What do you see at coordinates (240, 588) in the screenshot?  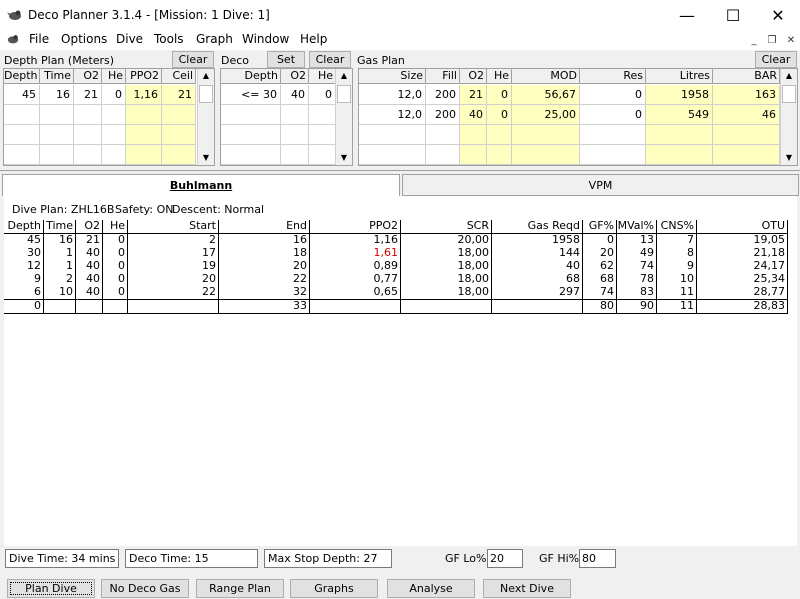 I see `range-plan-button: Range Plan` at bounding box center [240, 588].